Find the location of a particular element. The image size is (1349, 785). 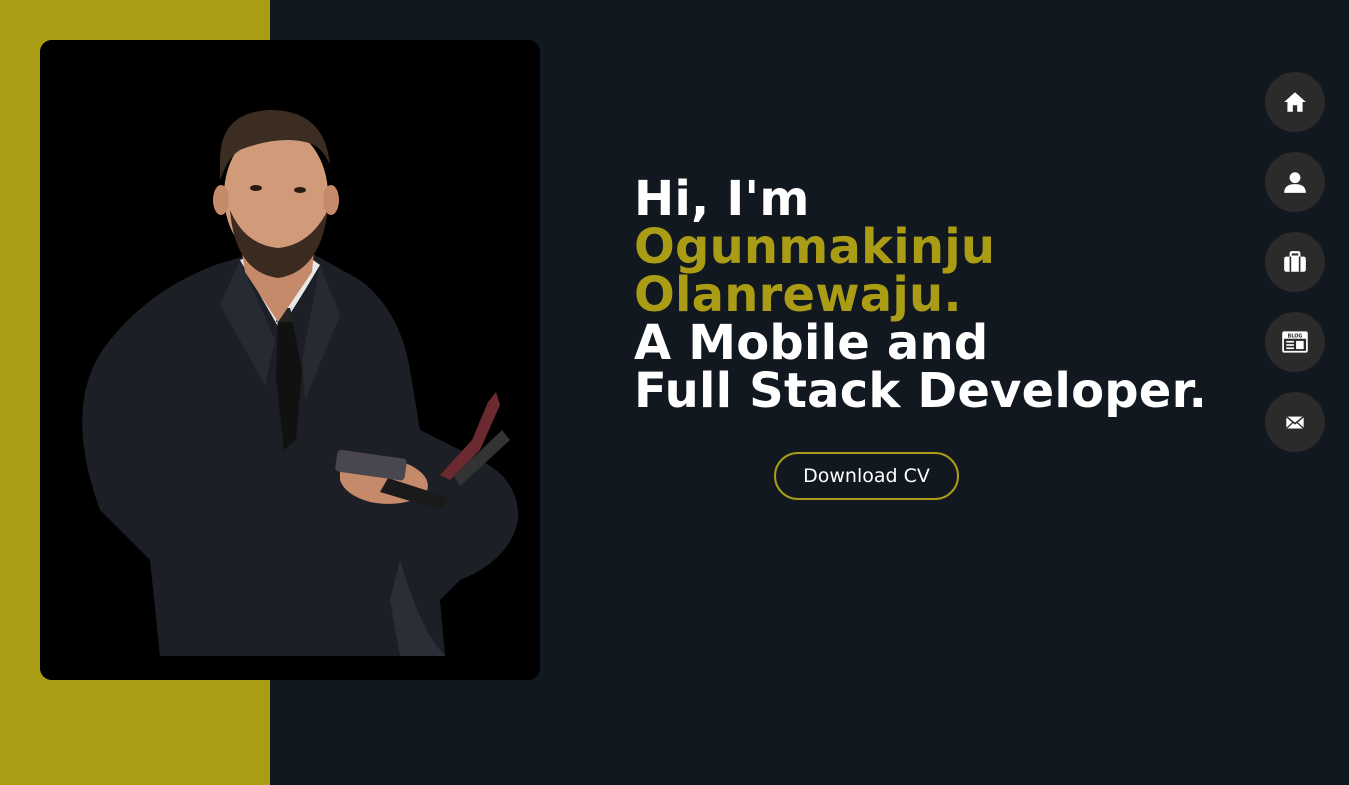

home-icon is located at coordinates (1295, 102).